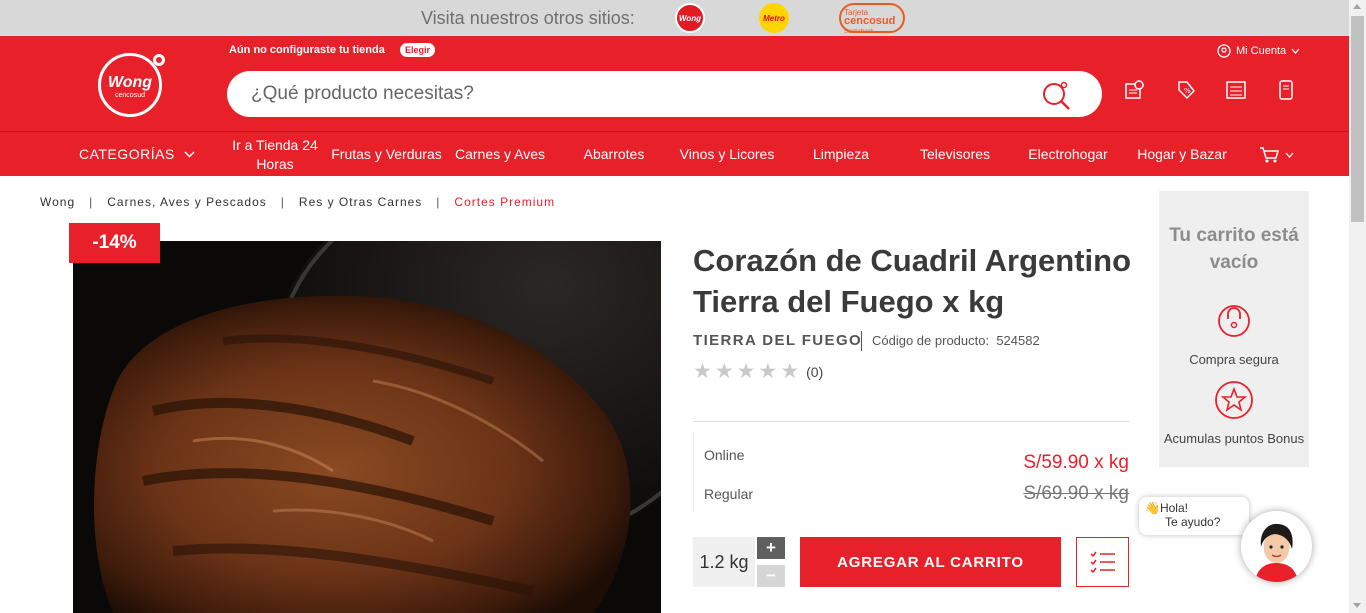  What do you see at coordinates (1236, 90) in the screenshot?
I see `shopping-list-icon` at bounding box center [1236, 90].